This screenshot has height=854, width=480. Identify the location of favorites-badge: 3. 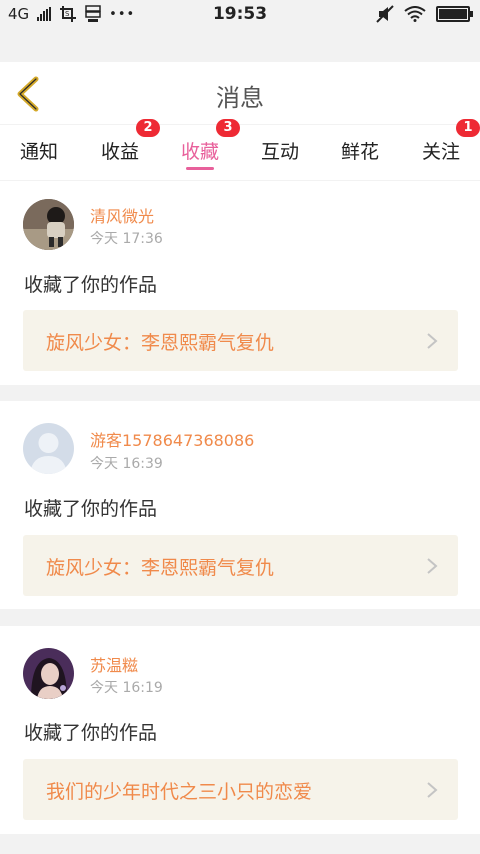
(228, 128).